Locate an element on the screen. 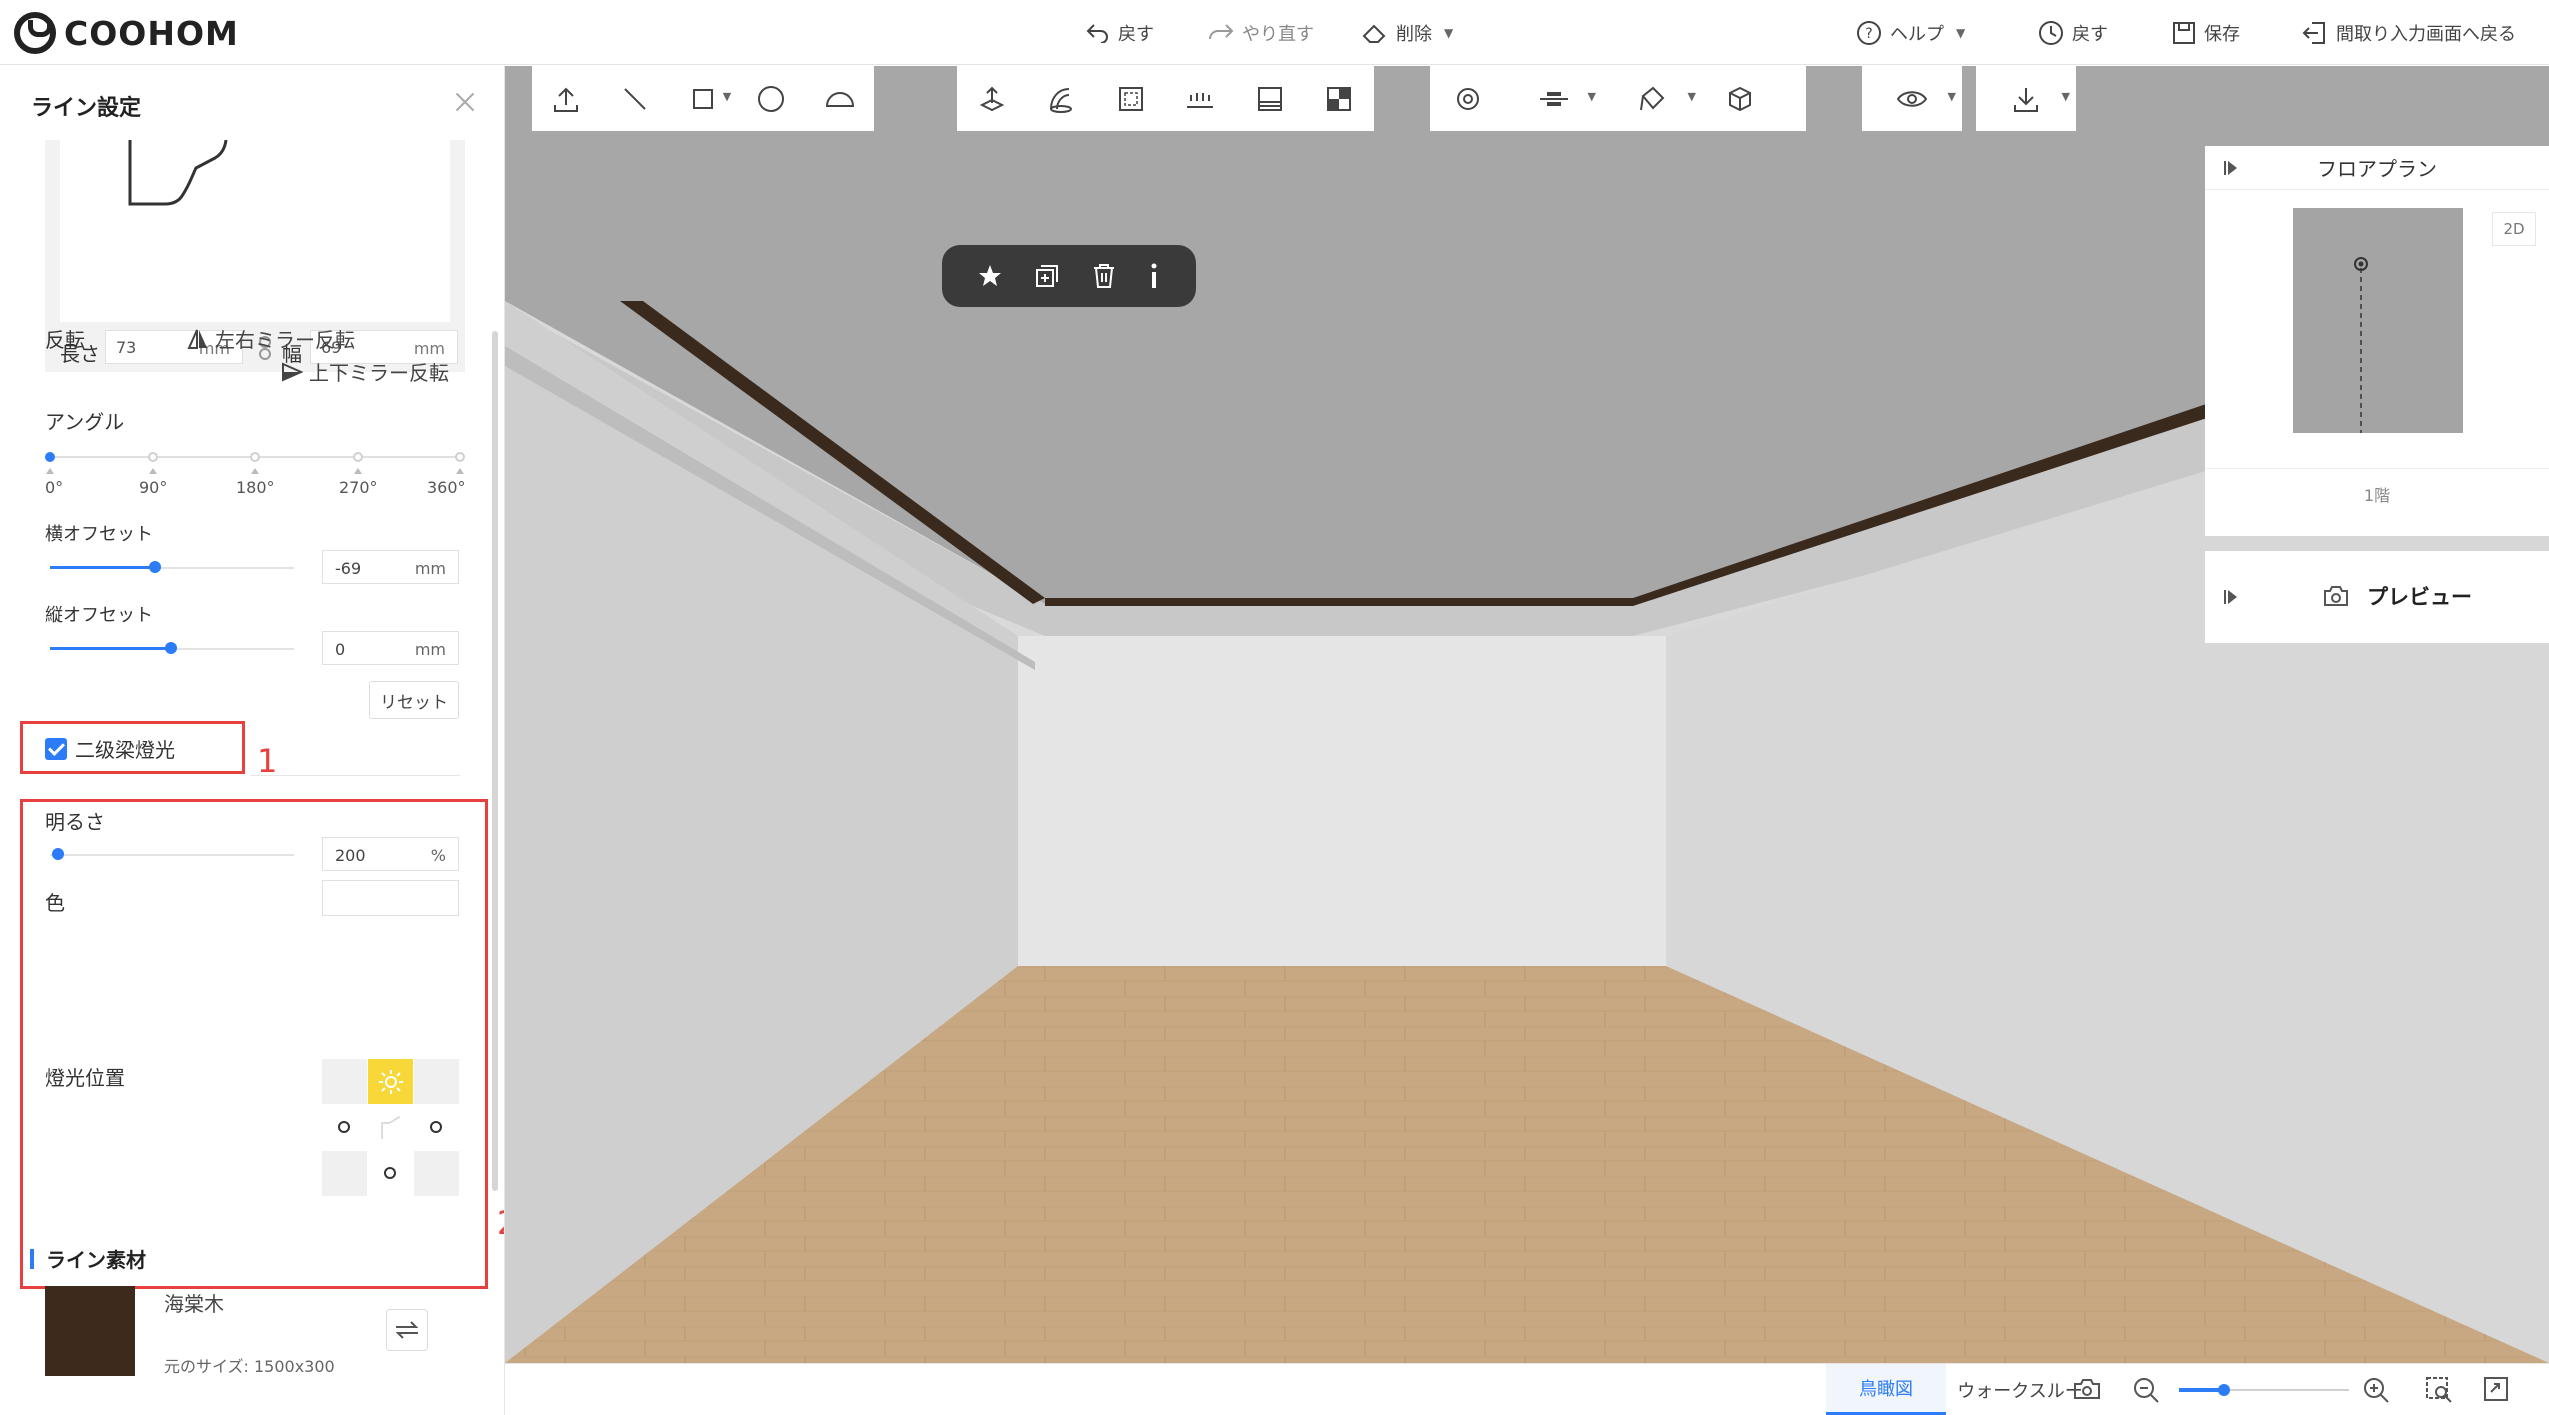  mirror-up-down-button: 上下ミラー反転 is located at coordinates (365, 371).